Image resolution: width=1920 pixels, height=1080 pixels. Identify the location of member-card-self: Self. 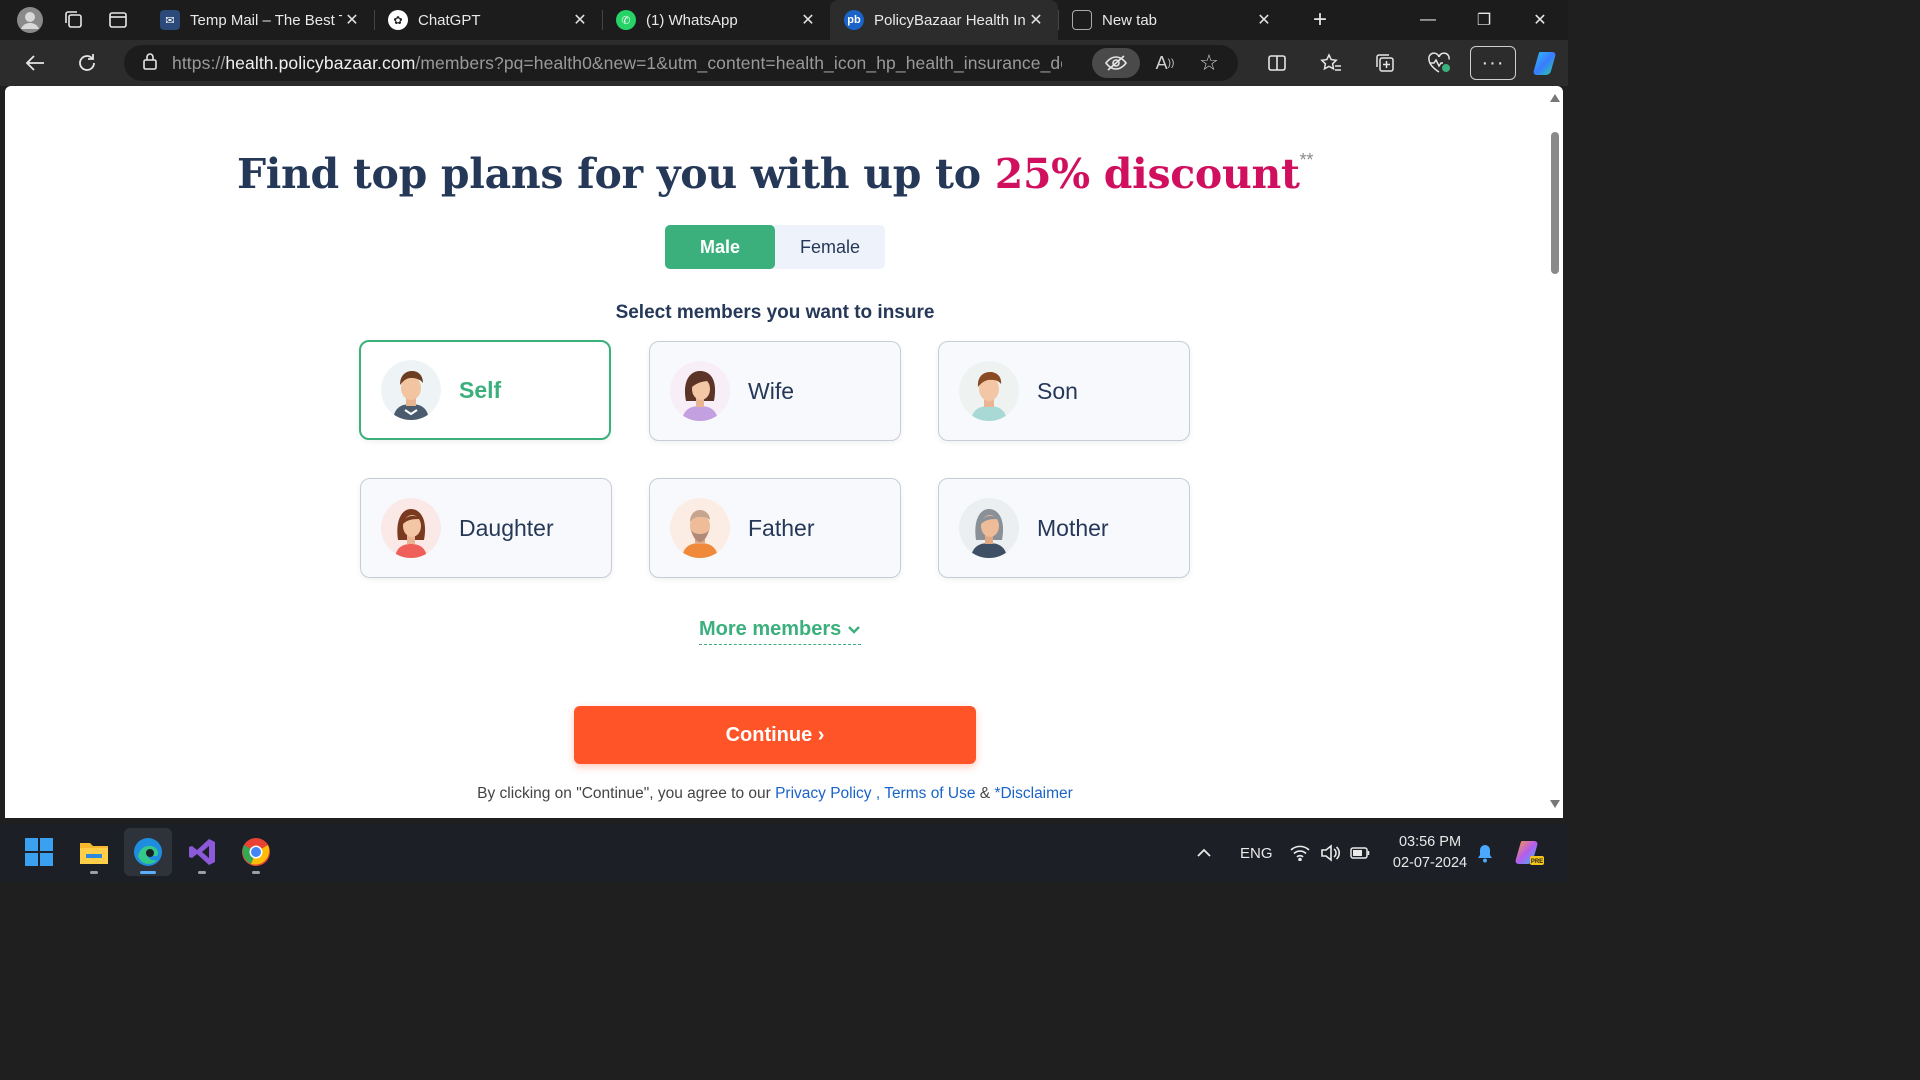
(485, 390).